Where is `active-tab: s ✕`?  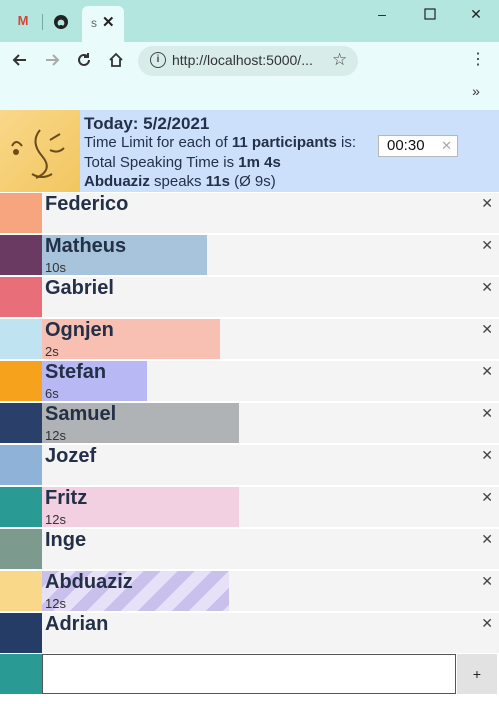 active-tab: s ✕ is located at coordinates (103, 24).